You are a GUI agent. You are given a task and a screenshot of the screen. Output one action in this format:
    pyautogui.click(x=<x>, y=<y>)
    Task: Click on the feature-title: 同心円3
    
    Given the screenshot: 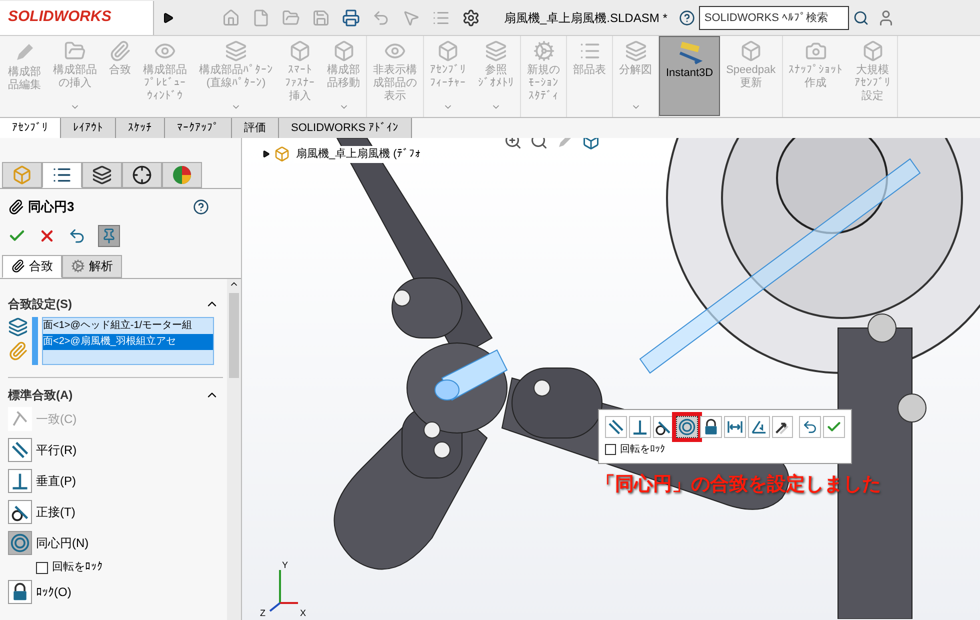 What is the action you would take?
    pyautogui.click(x=51, y=207)
    